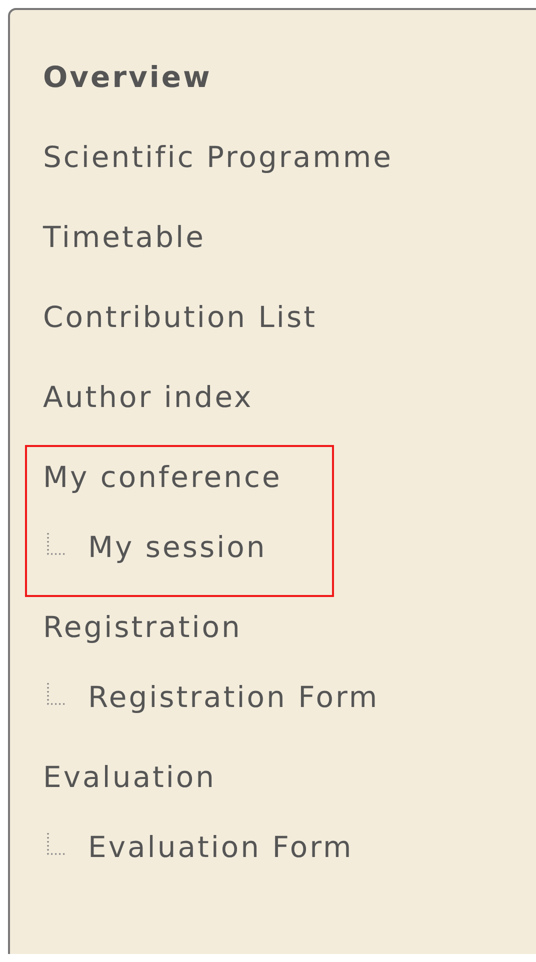  Describe the element at coordinates (234, 697) in the screenshot. I see `submenu-item: Registration Form` at that location.